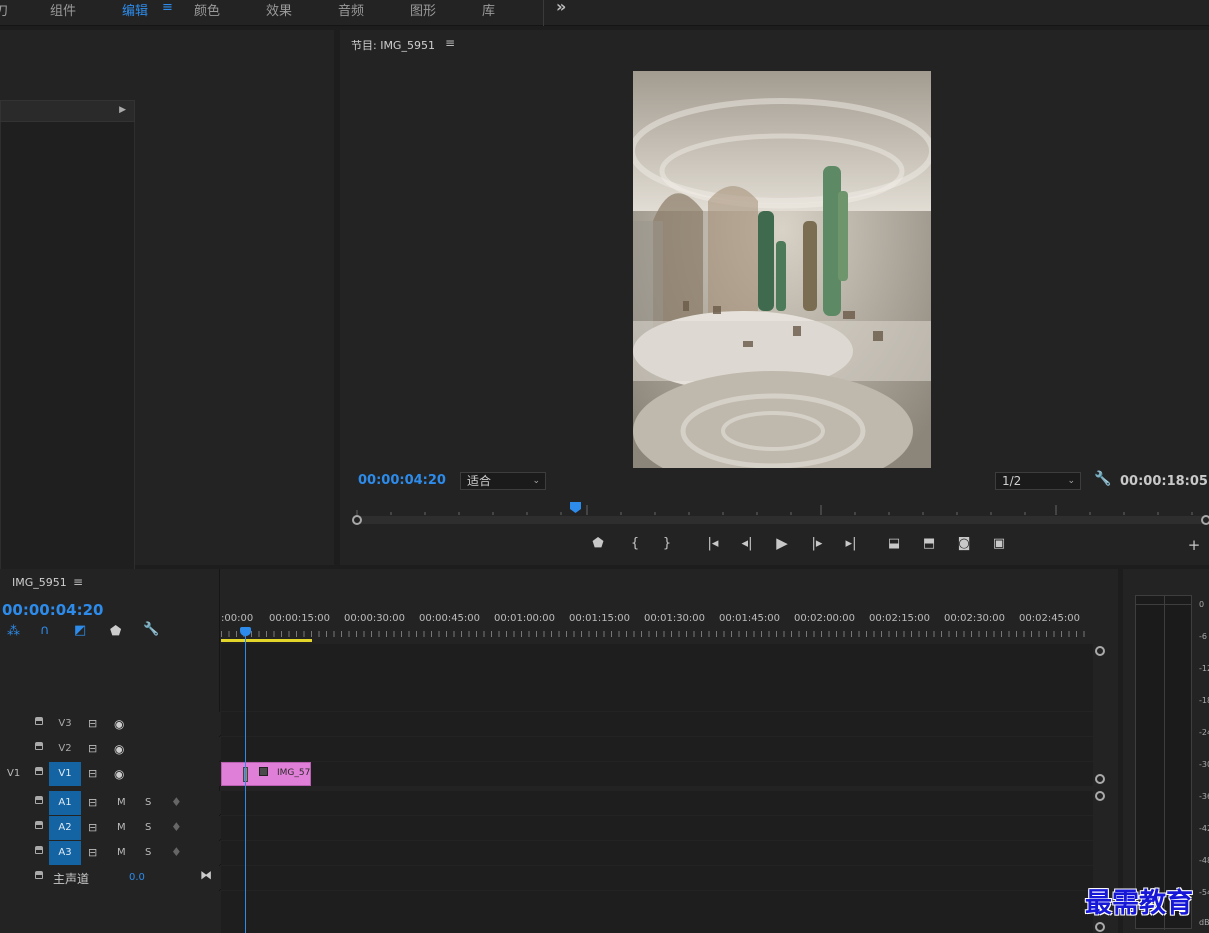 The width and height of the screenshot is (1209, 933). What do you see at coordinates (894, 543) in the screenshot?
I see `lift-icon: ⬓` at bounding box center [894, 543].